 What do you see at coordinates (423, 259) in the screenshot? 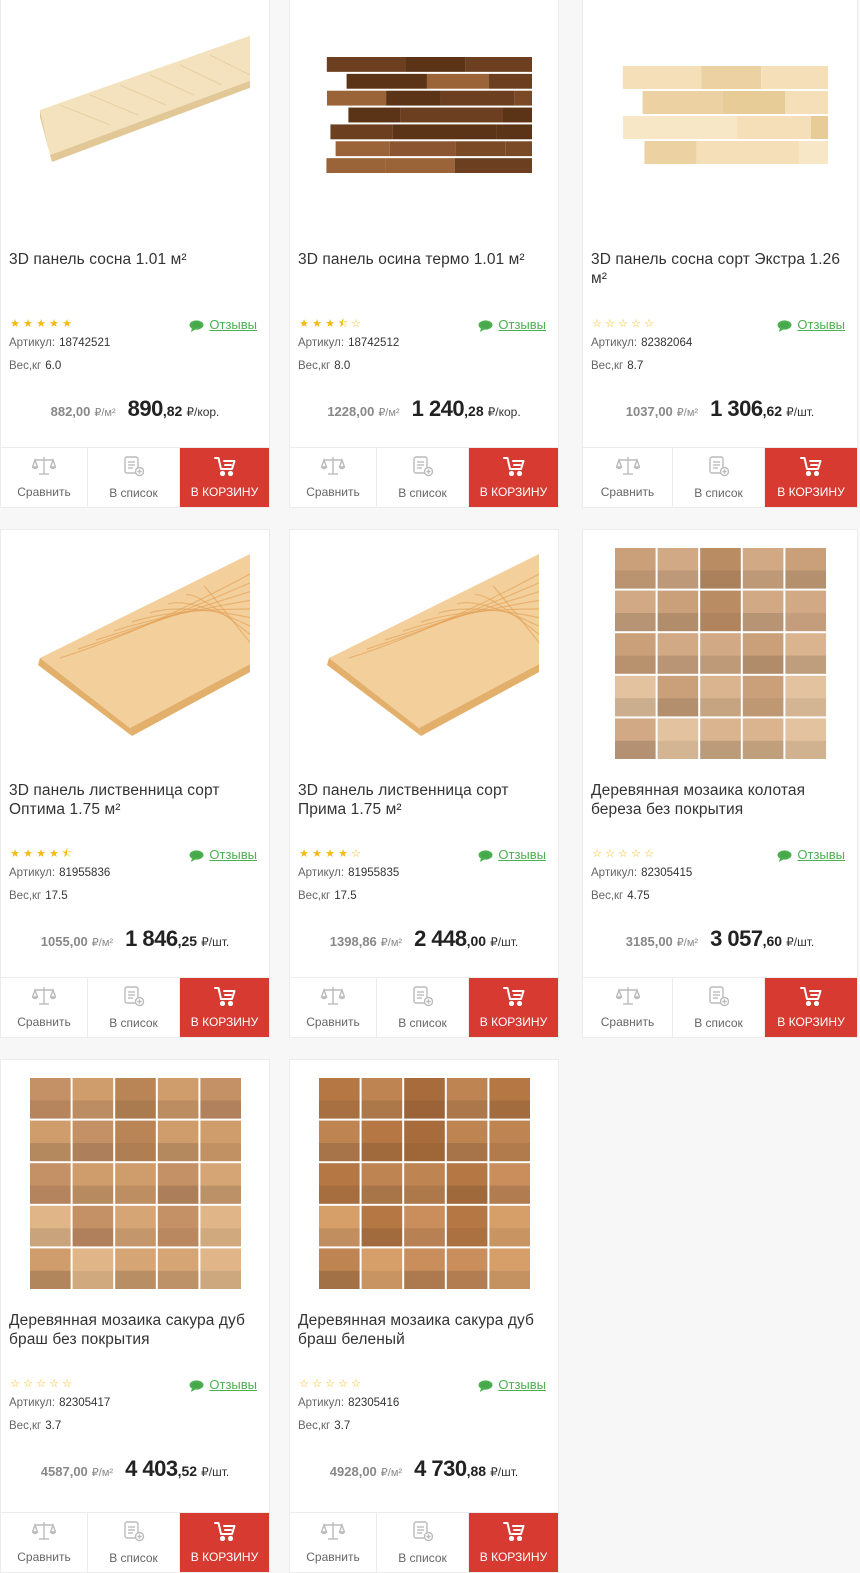
I see `product-title: 3D панель осина термо 1.01 м²` at bounding box center [423, 259].